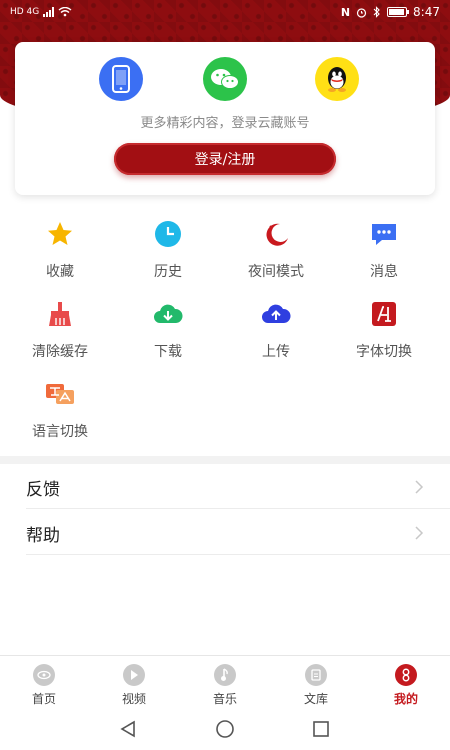  Describe the element at coordinates (168, 249) in the screenshot. I see `feature-history: 历史` at that location.